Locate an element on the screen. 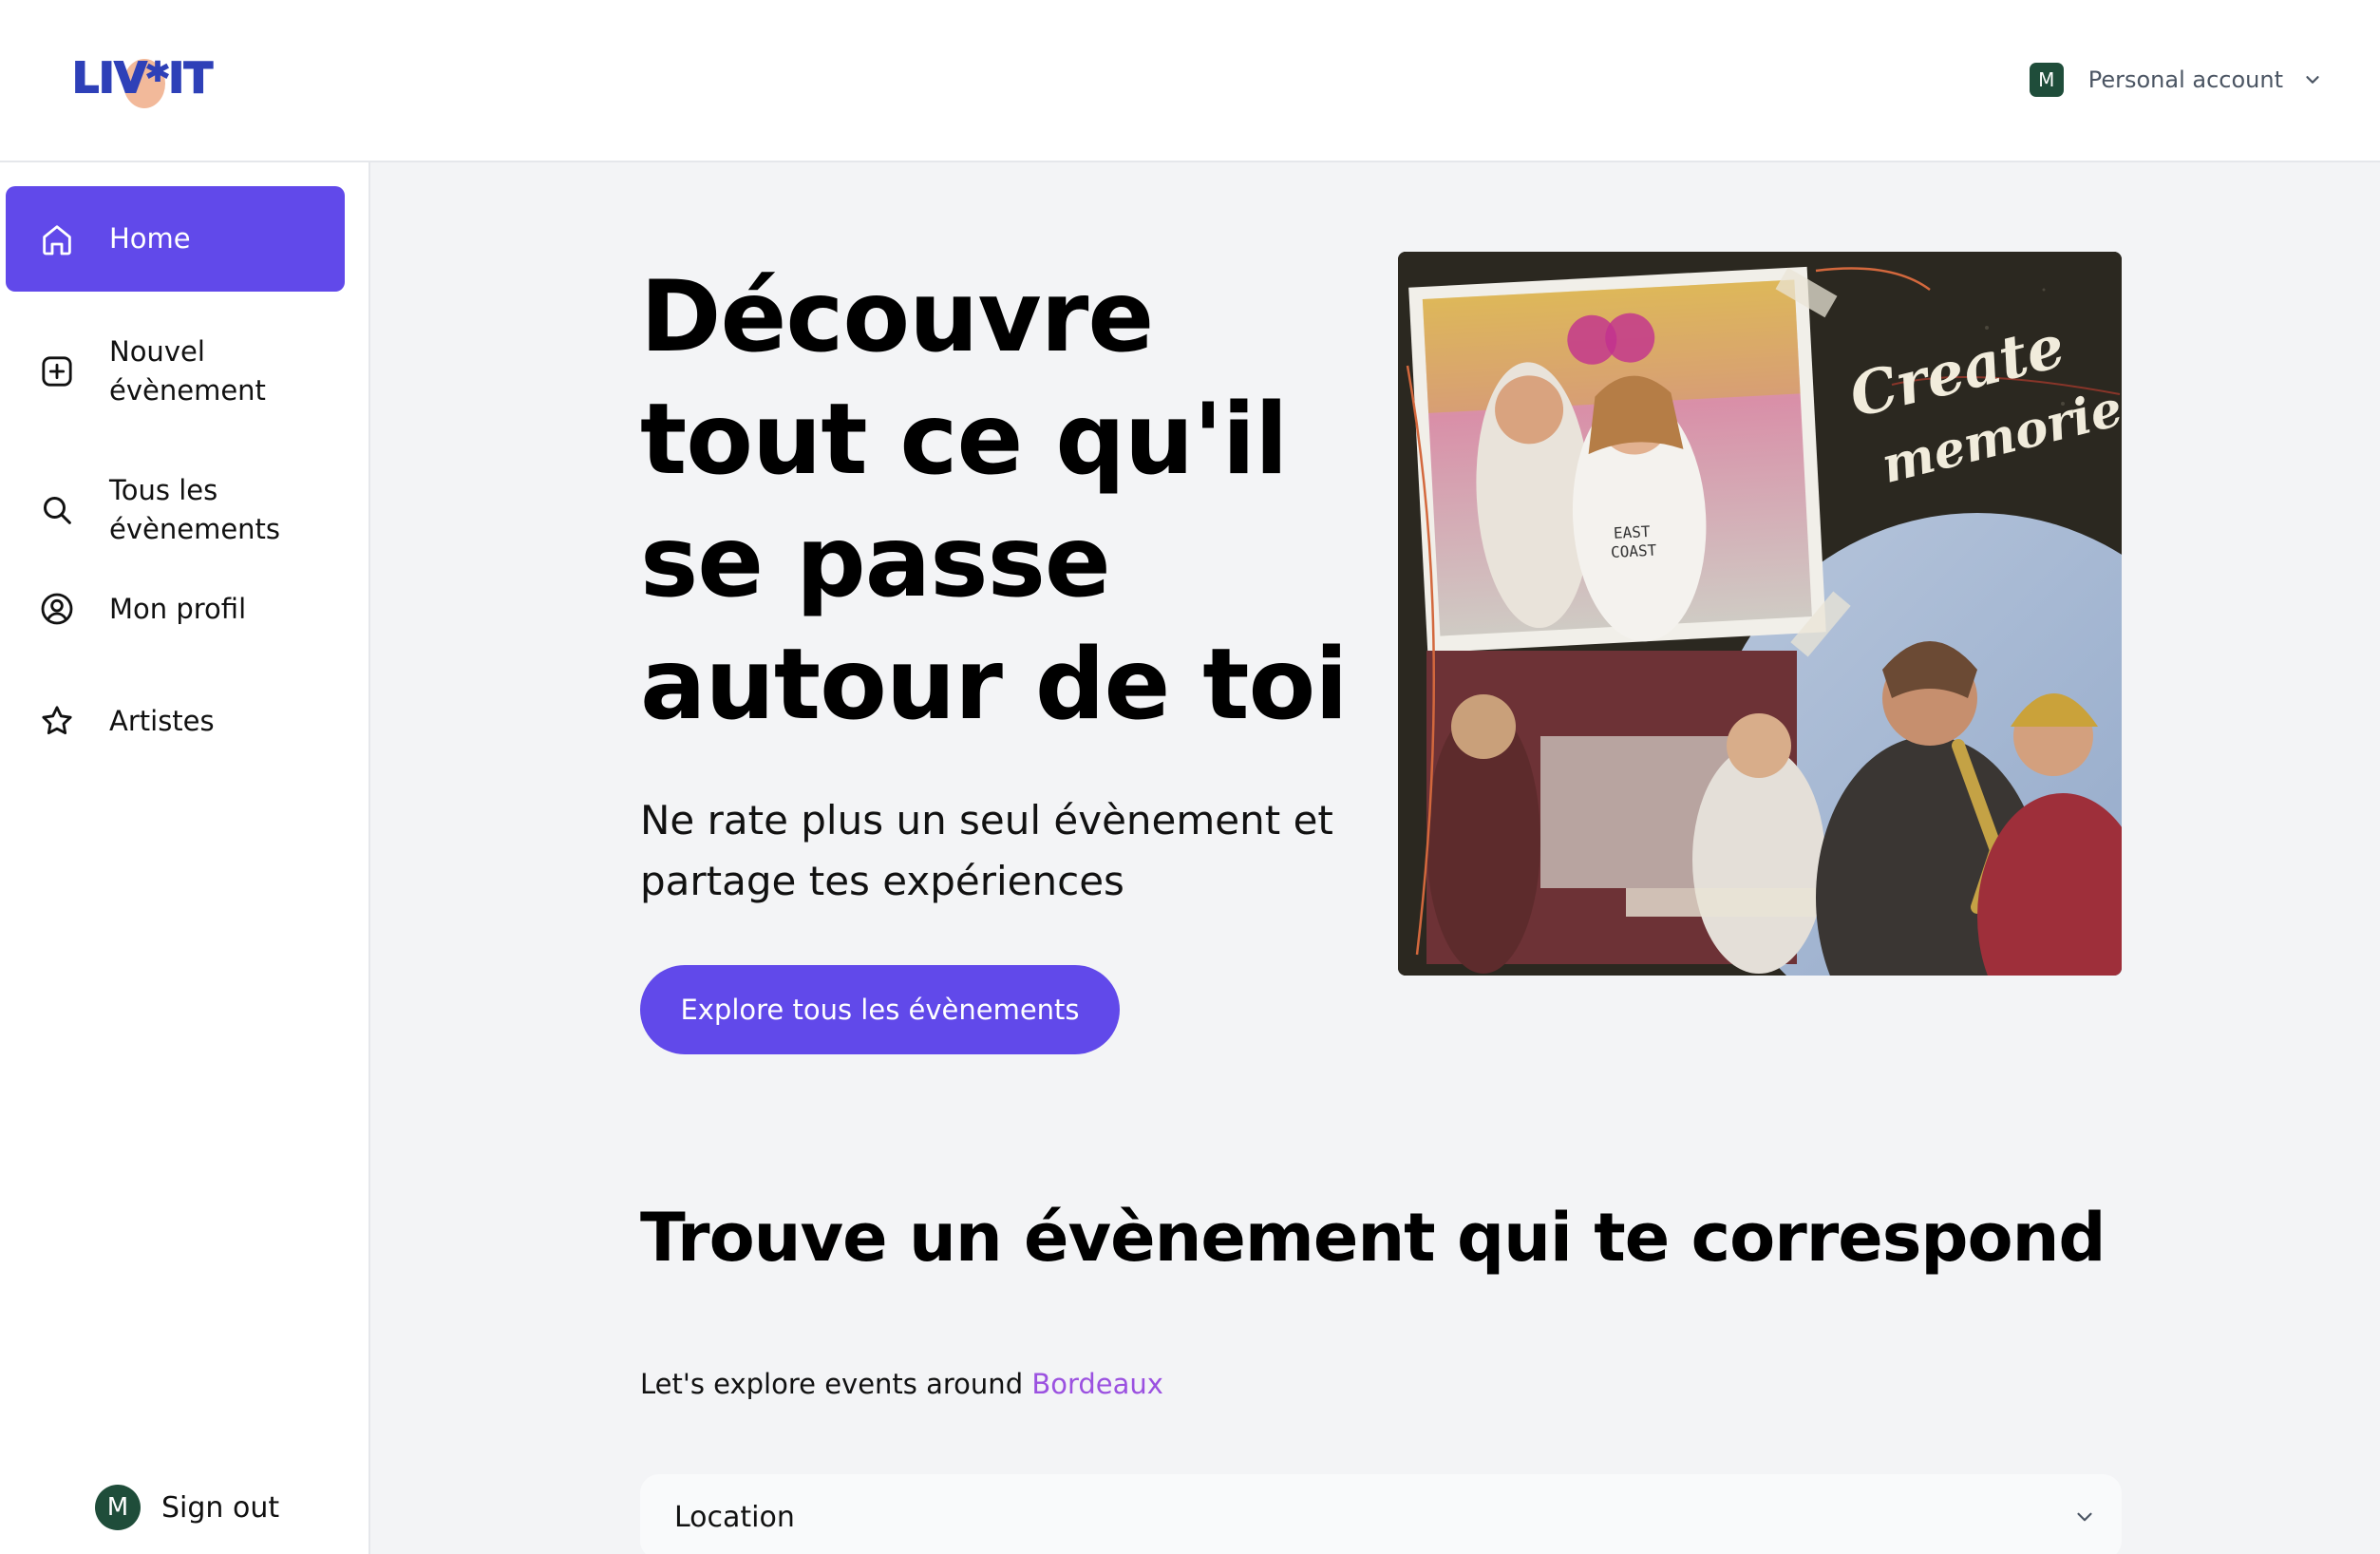 The height and width of the screenshot is (1554, 2380). hero-collage-image: EAST COAST Create memories is located at coordinates (1760, 614).